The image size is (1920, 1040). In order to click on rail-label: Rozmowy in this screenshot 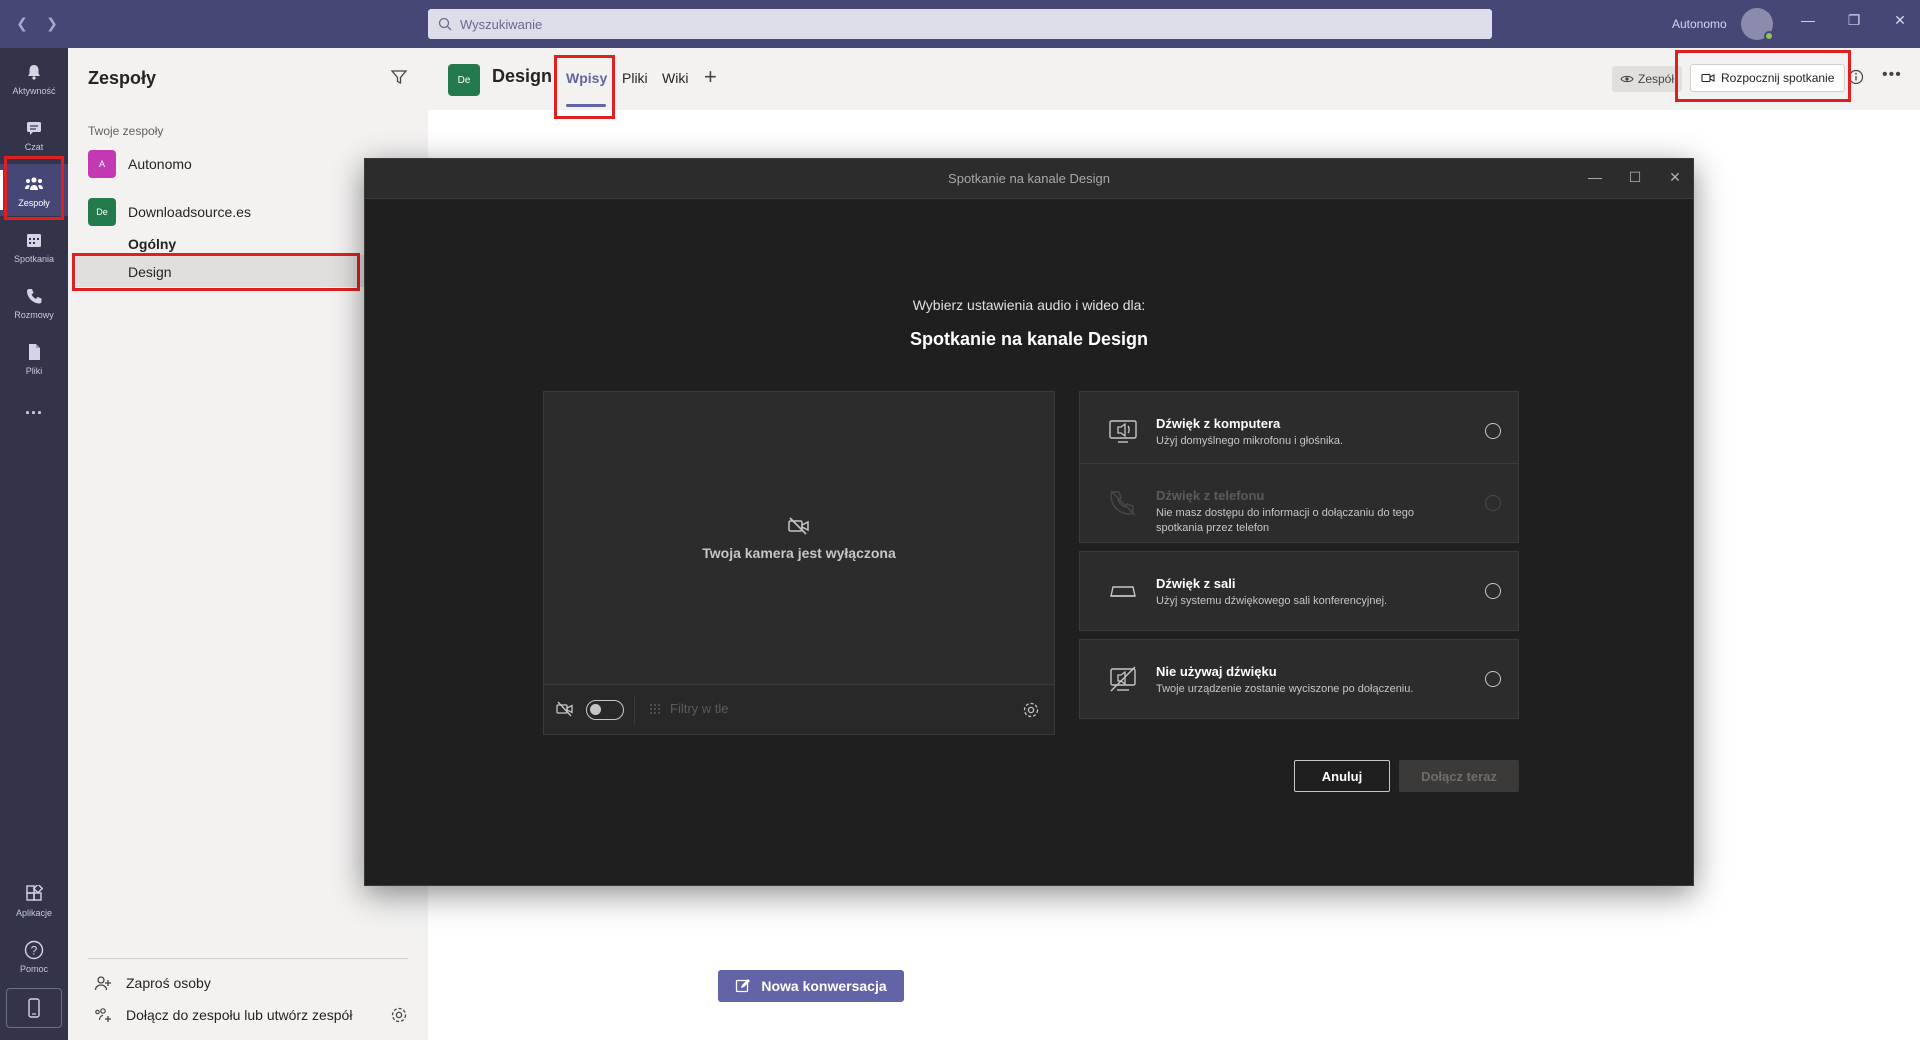, I will do `click(34, 314)`.